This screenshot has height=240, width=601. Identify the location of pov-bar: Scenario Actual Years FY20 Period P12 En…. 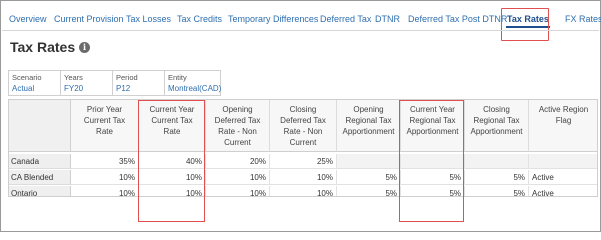
(114, 83).